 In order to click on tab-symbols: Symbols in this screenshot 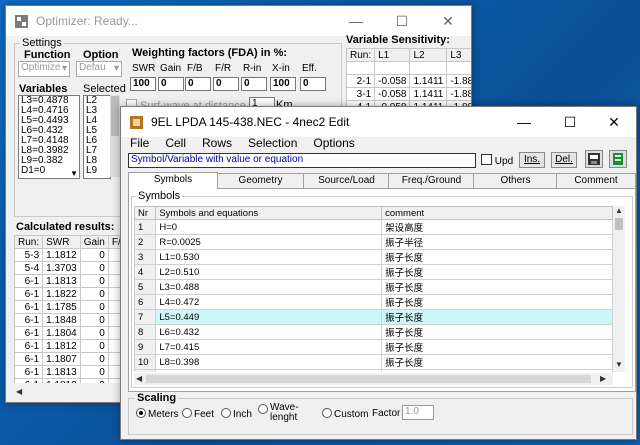, I will do `click(173, 180)`.